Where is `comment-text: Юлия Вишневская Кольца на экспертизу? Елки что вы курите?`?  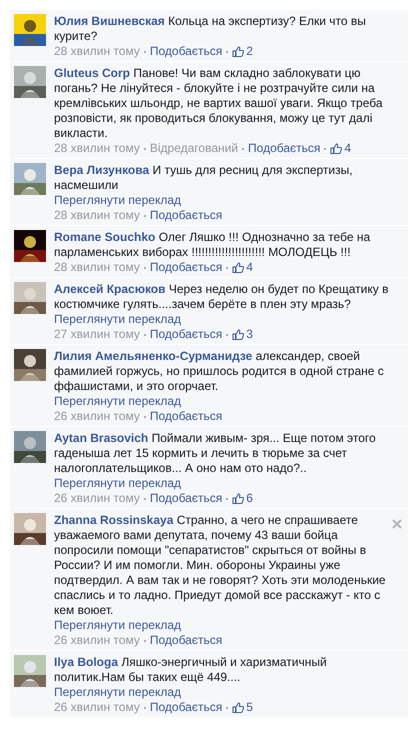
comment-text: Юлия Вишневская Кольца на экспертизу? Елки что вы курите? is located at coordinates (210, 29).